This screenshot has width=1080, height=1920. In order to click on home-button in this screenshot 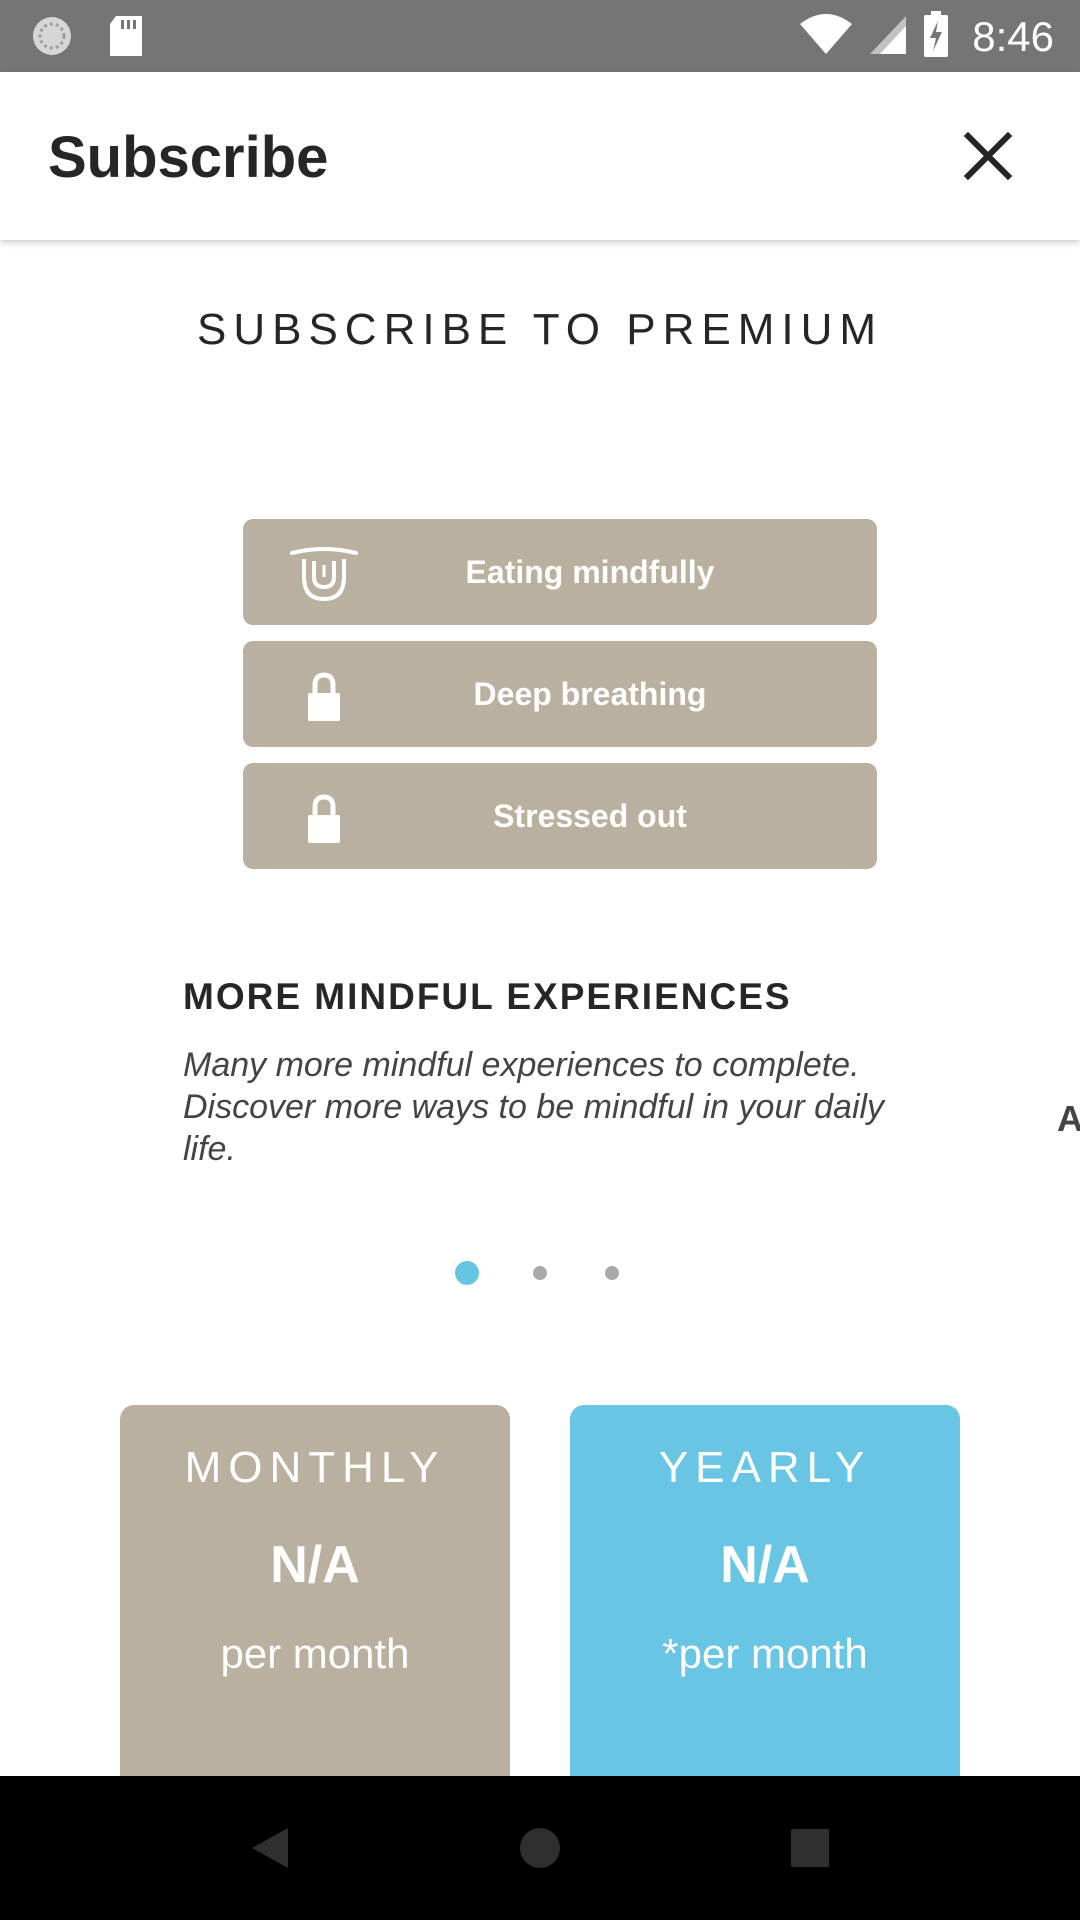, I will do `click(540, 1848)`.